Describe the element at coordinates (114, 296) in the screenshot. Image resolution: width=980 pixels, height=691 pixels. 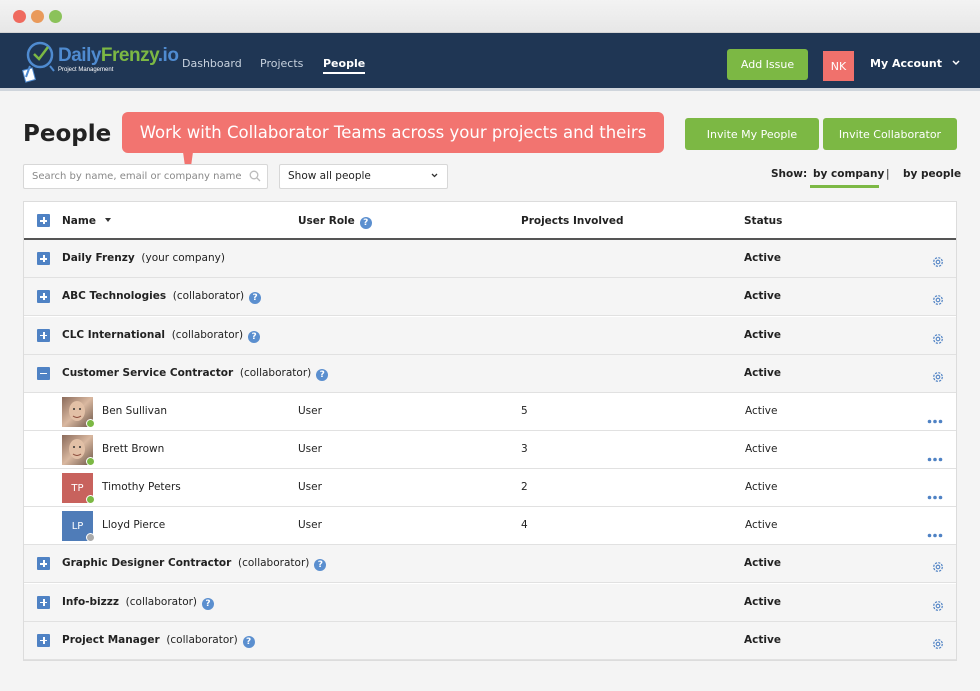
I see `company-name-text: ABC Technologies` at that location.